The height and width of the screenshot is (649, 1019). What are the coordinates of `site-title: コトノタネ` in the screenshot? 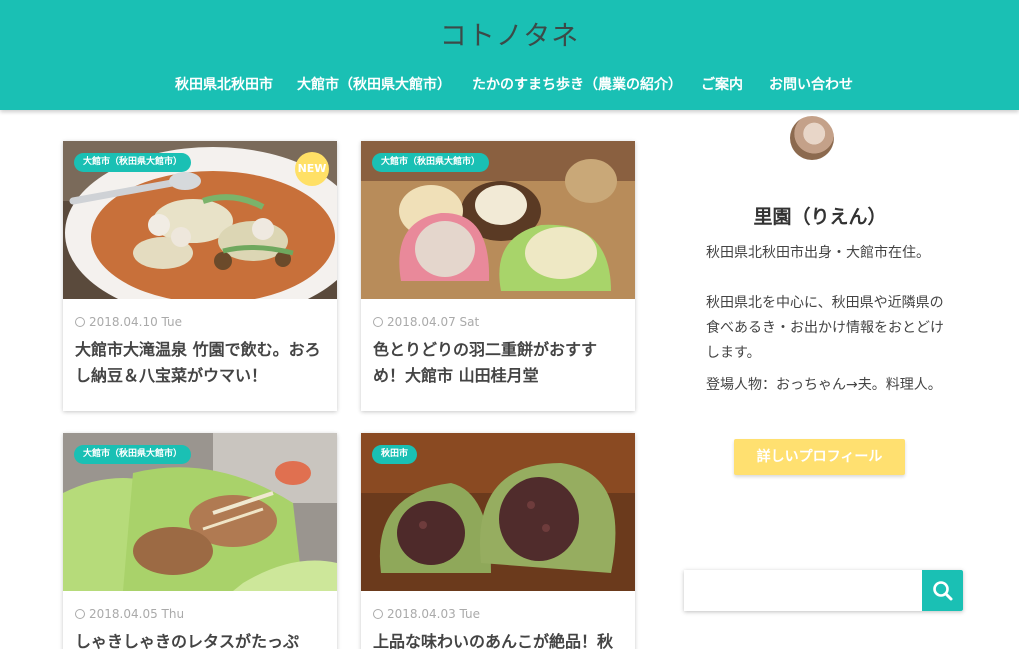 It's located at (509, 33).